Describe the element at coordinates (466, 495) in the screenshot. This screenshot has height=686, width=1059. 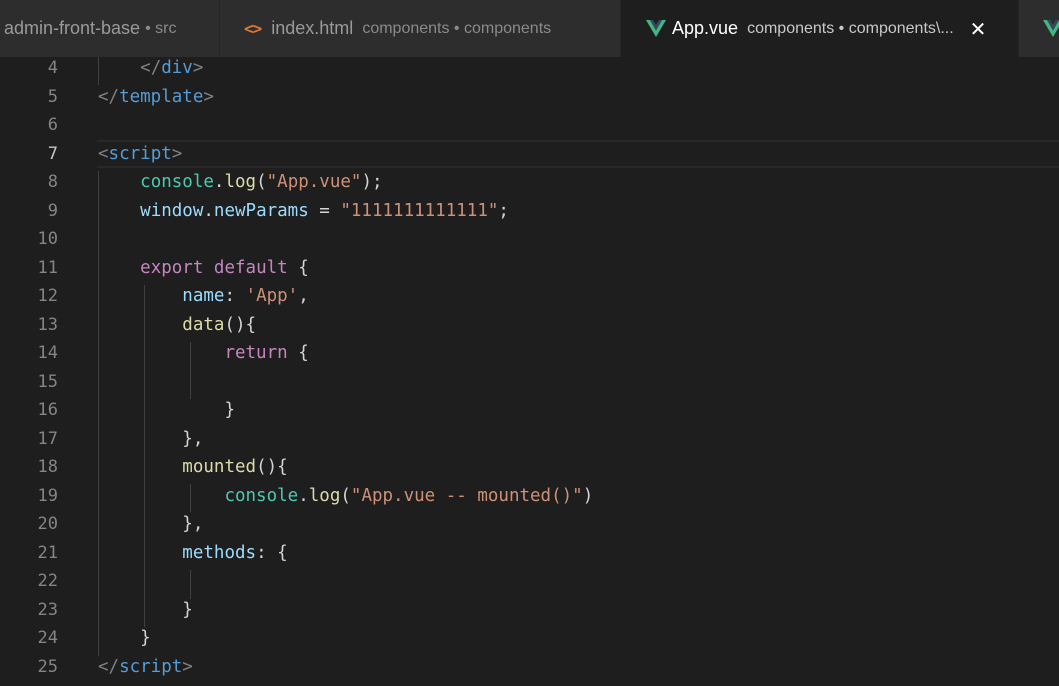
I see `code-token: "App.vue -- mounted()"` at that location.